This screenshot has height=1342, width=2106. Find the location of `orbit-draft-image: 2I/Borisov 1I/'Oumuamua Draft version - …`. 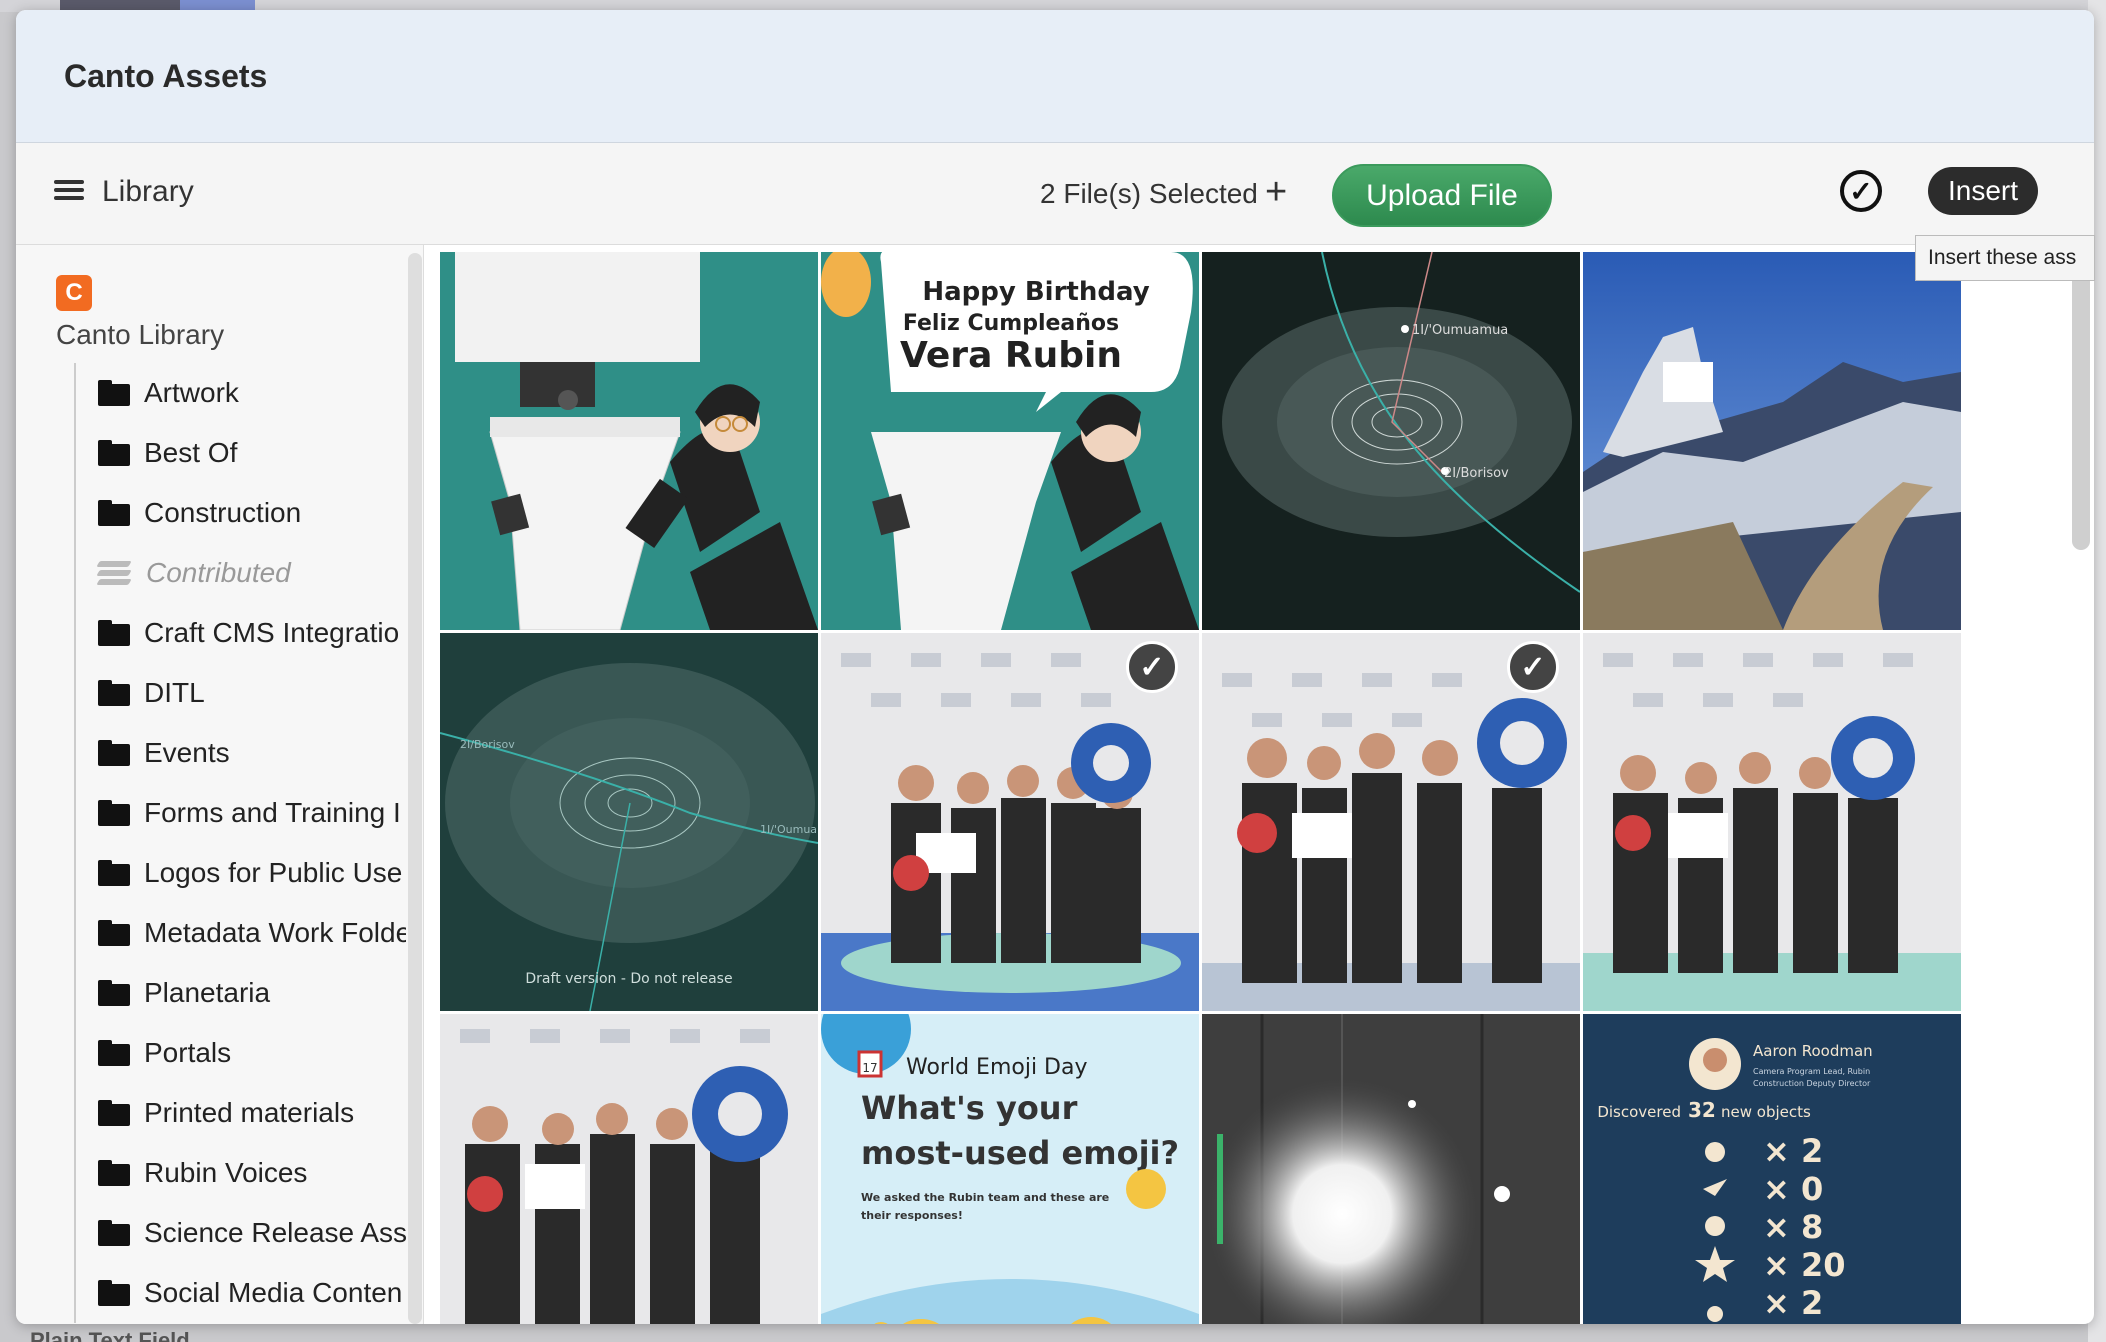

orbit-draft-image: 2I/Borisov 1I/'Oumuamua Draft version - … is located at coordinates (629, 822).